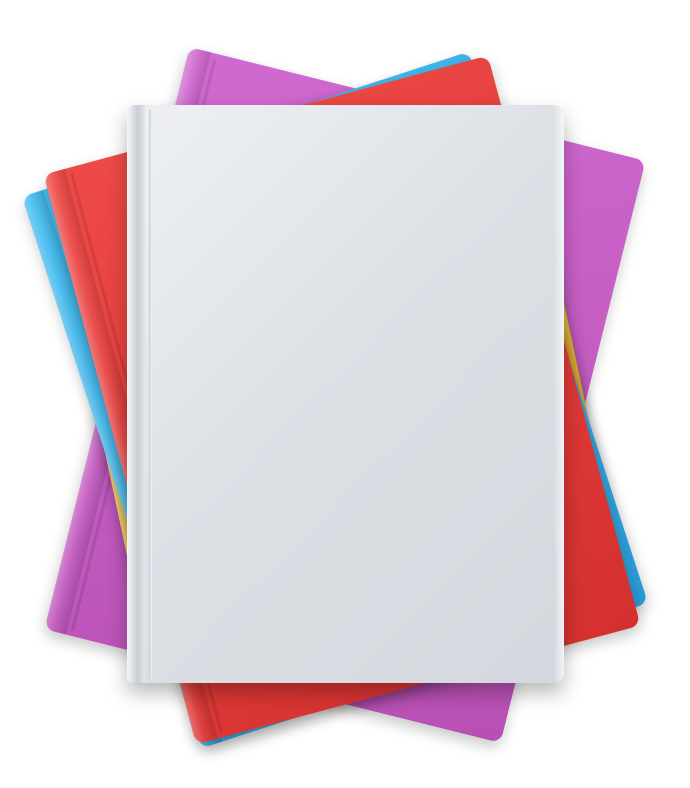 This screenshot has width=690, height=788. What do you see at coordinates (559, 394) in the screenshot?
I see `white-book-edge-highlight` at bounding box center [559, 394].